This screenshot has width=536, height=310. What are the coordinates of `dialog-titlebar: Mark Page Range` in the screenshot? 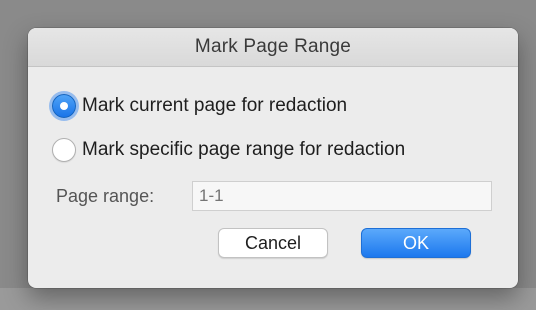 It's located at (273, 47).